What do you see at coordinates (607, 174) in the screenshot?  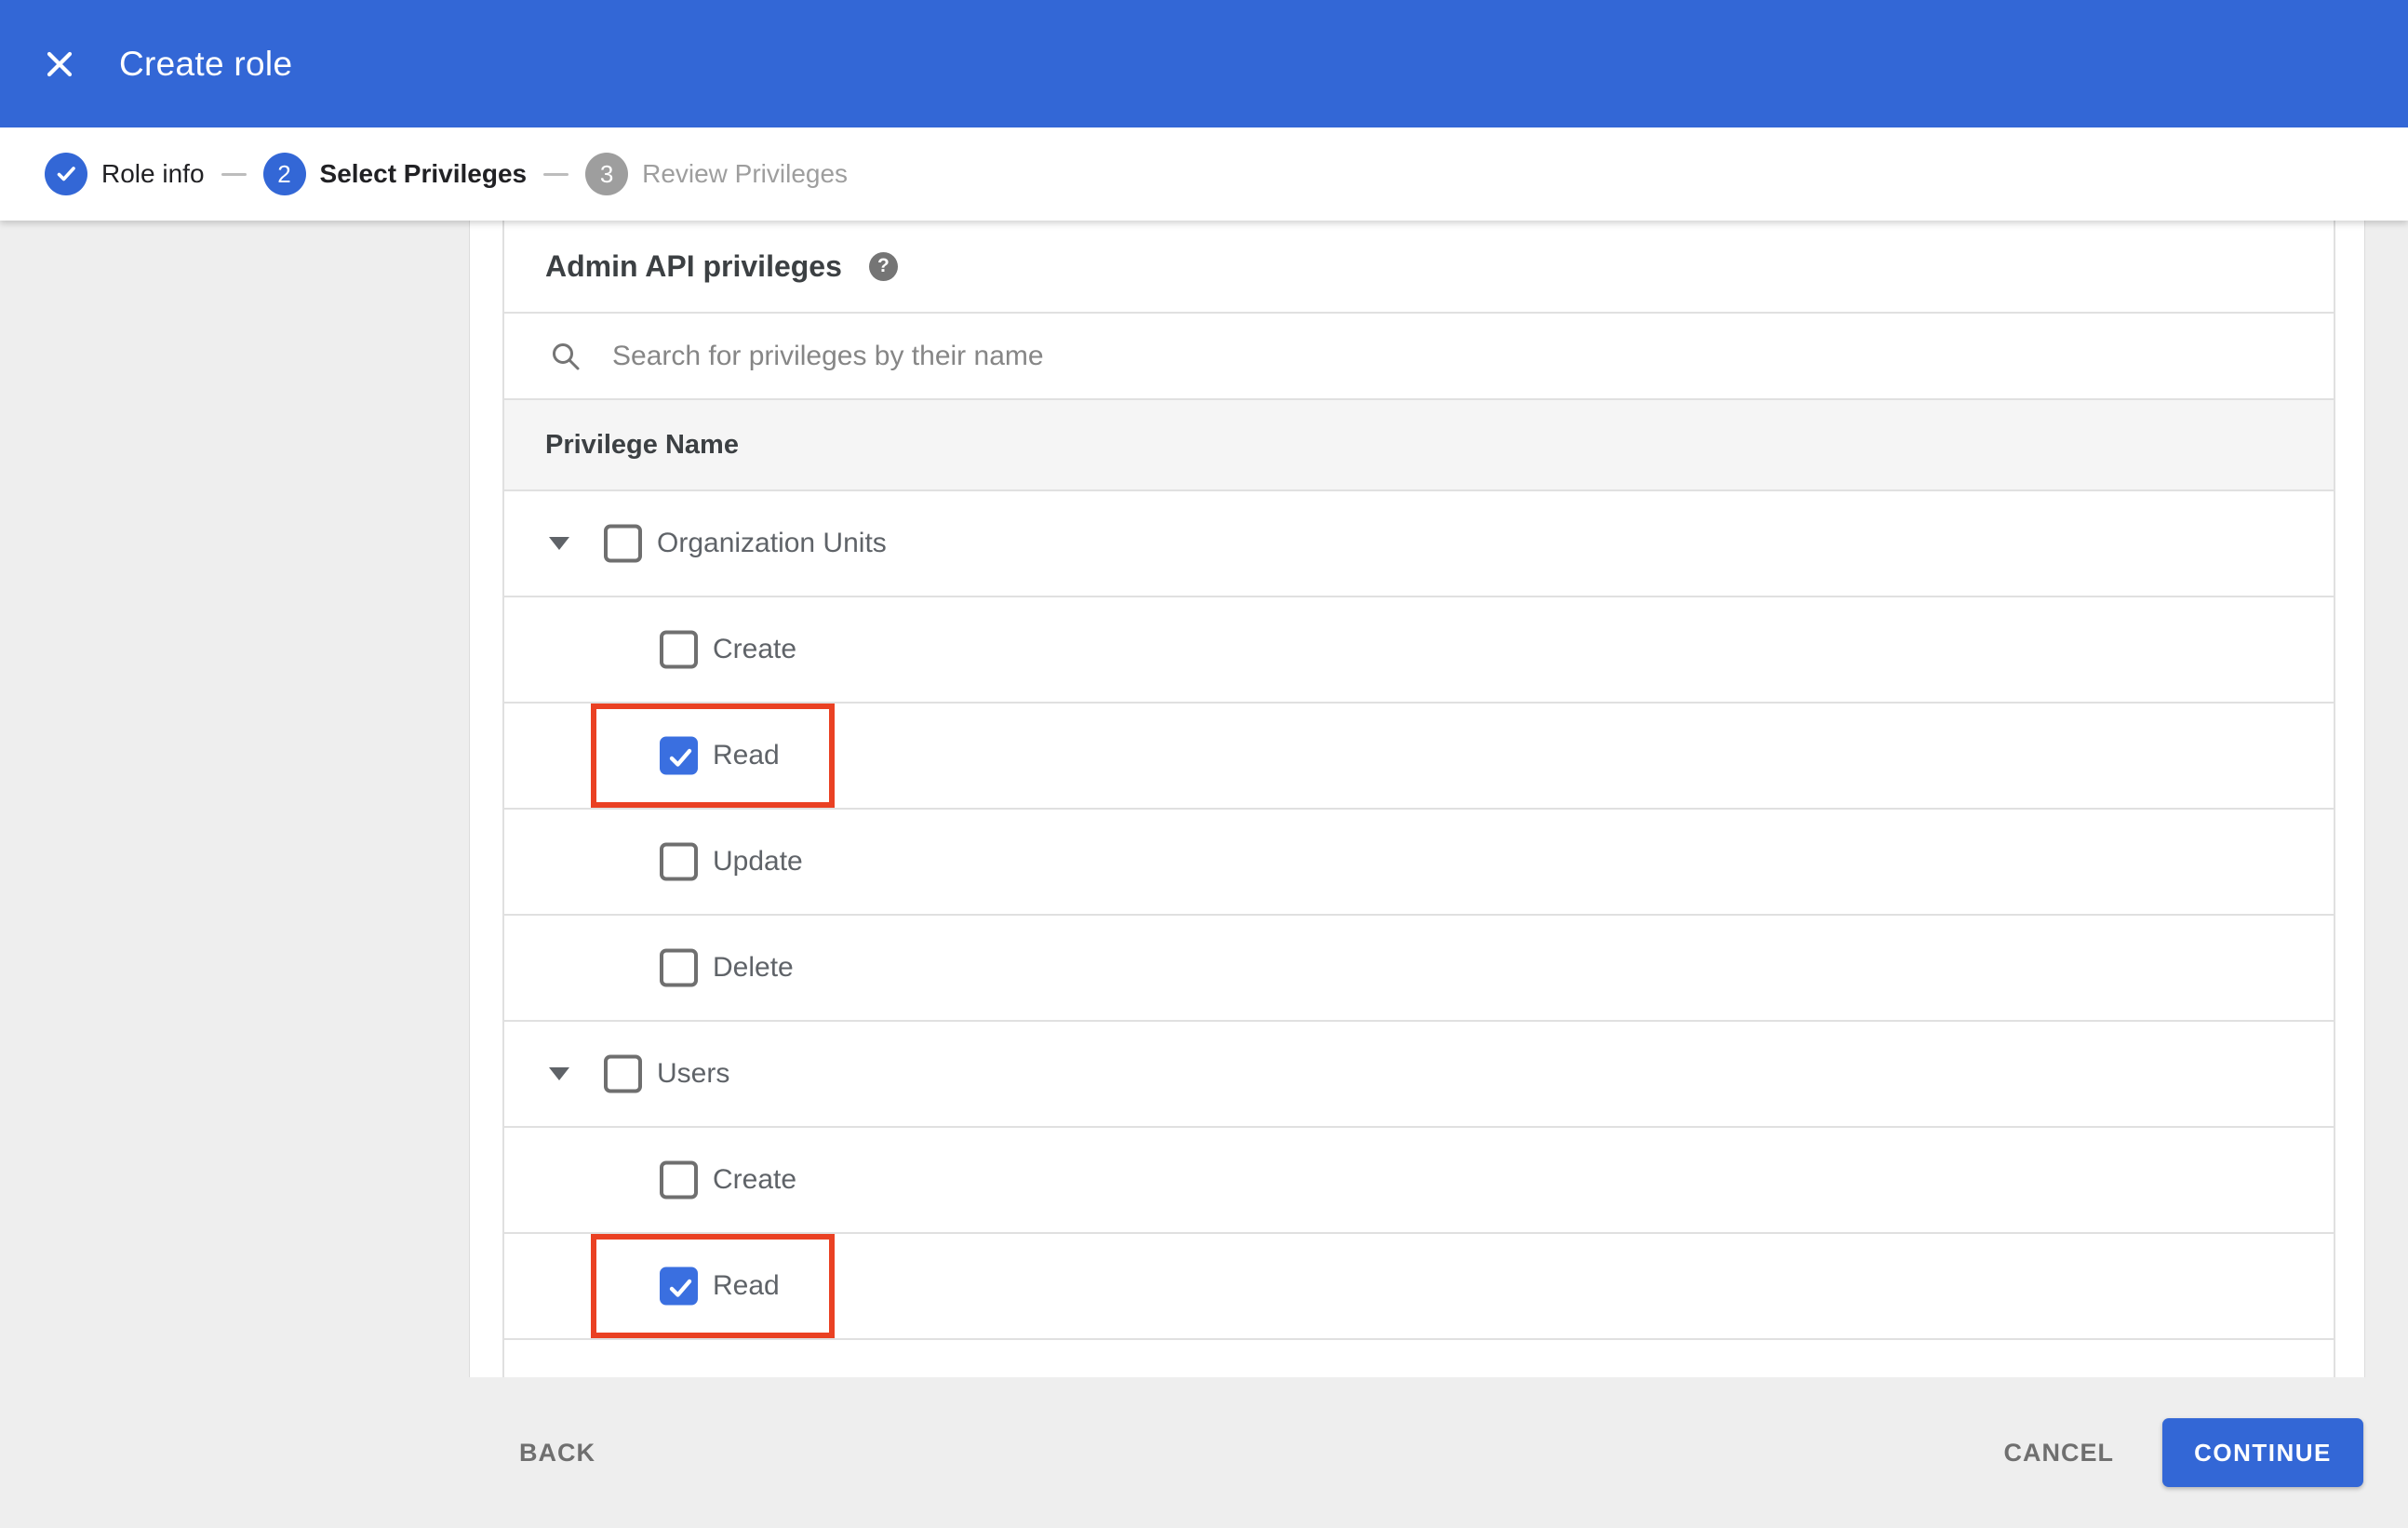 I see `step-3-indicator: 3` at bounding box center [607, 174].